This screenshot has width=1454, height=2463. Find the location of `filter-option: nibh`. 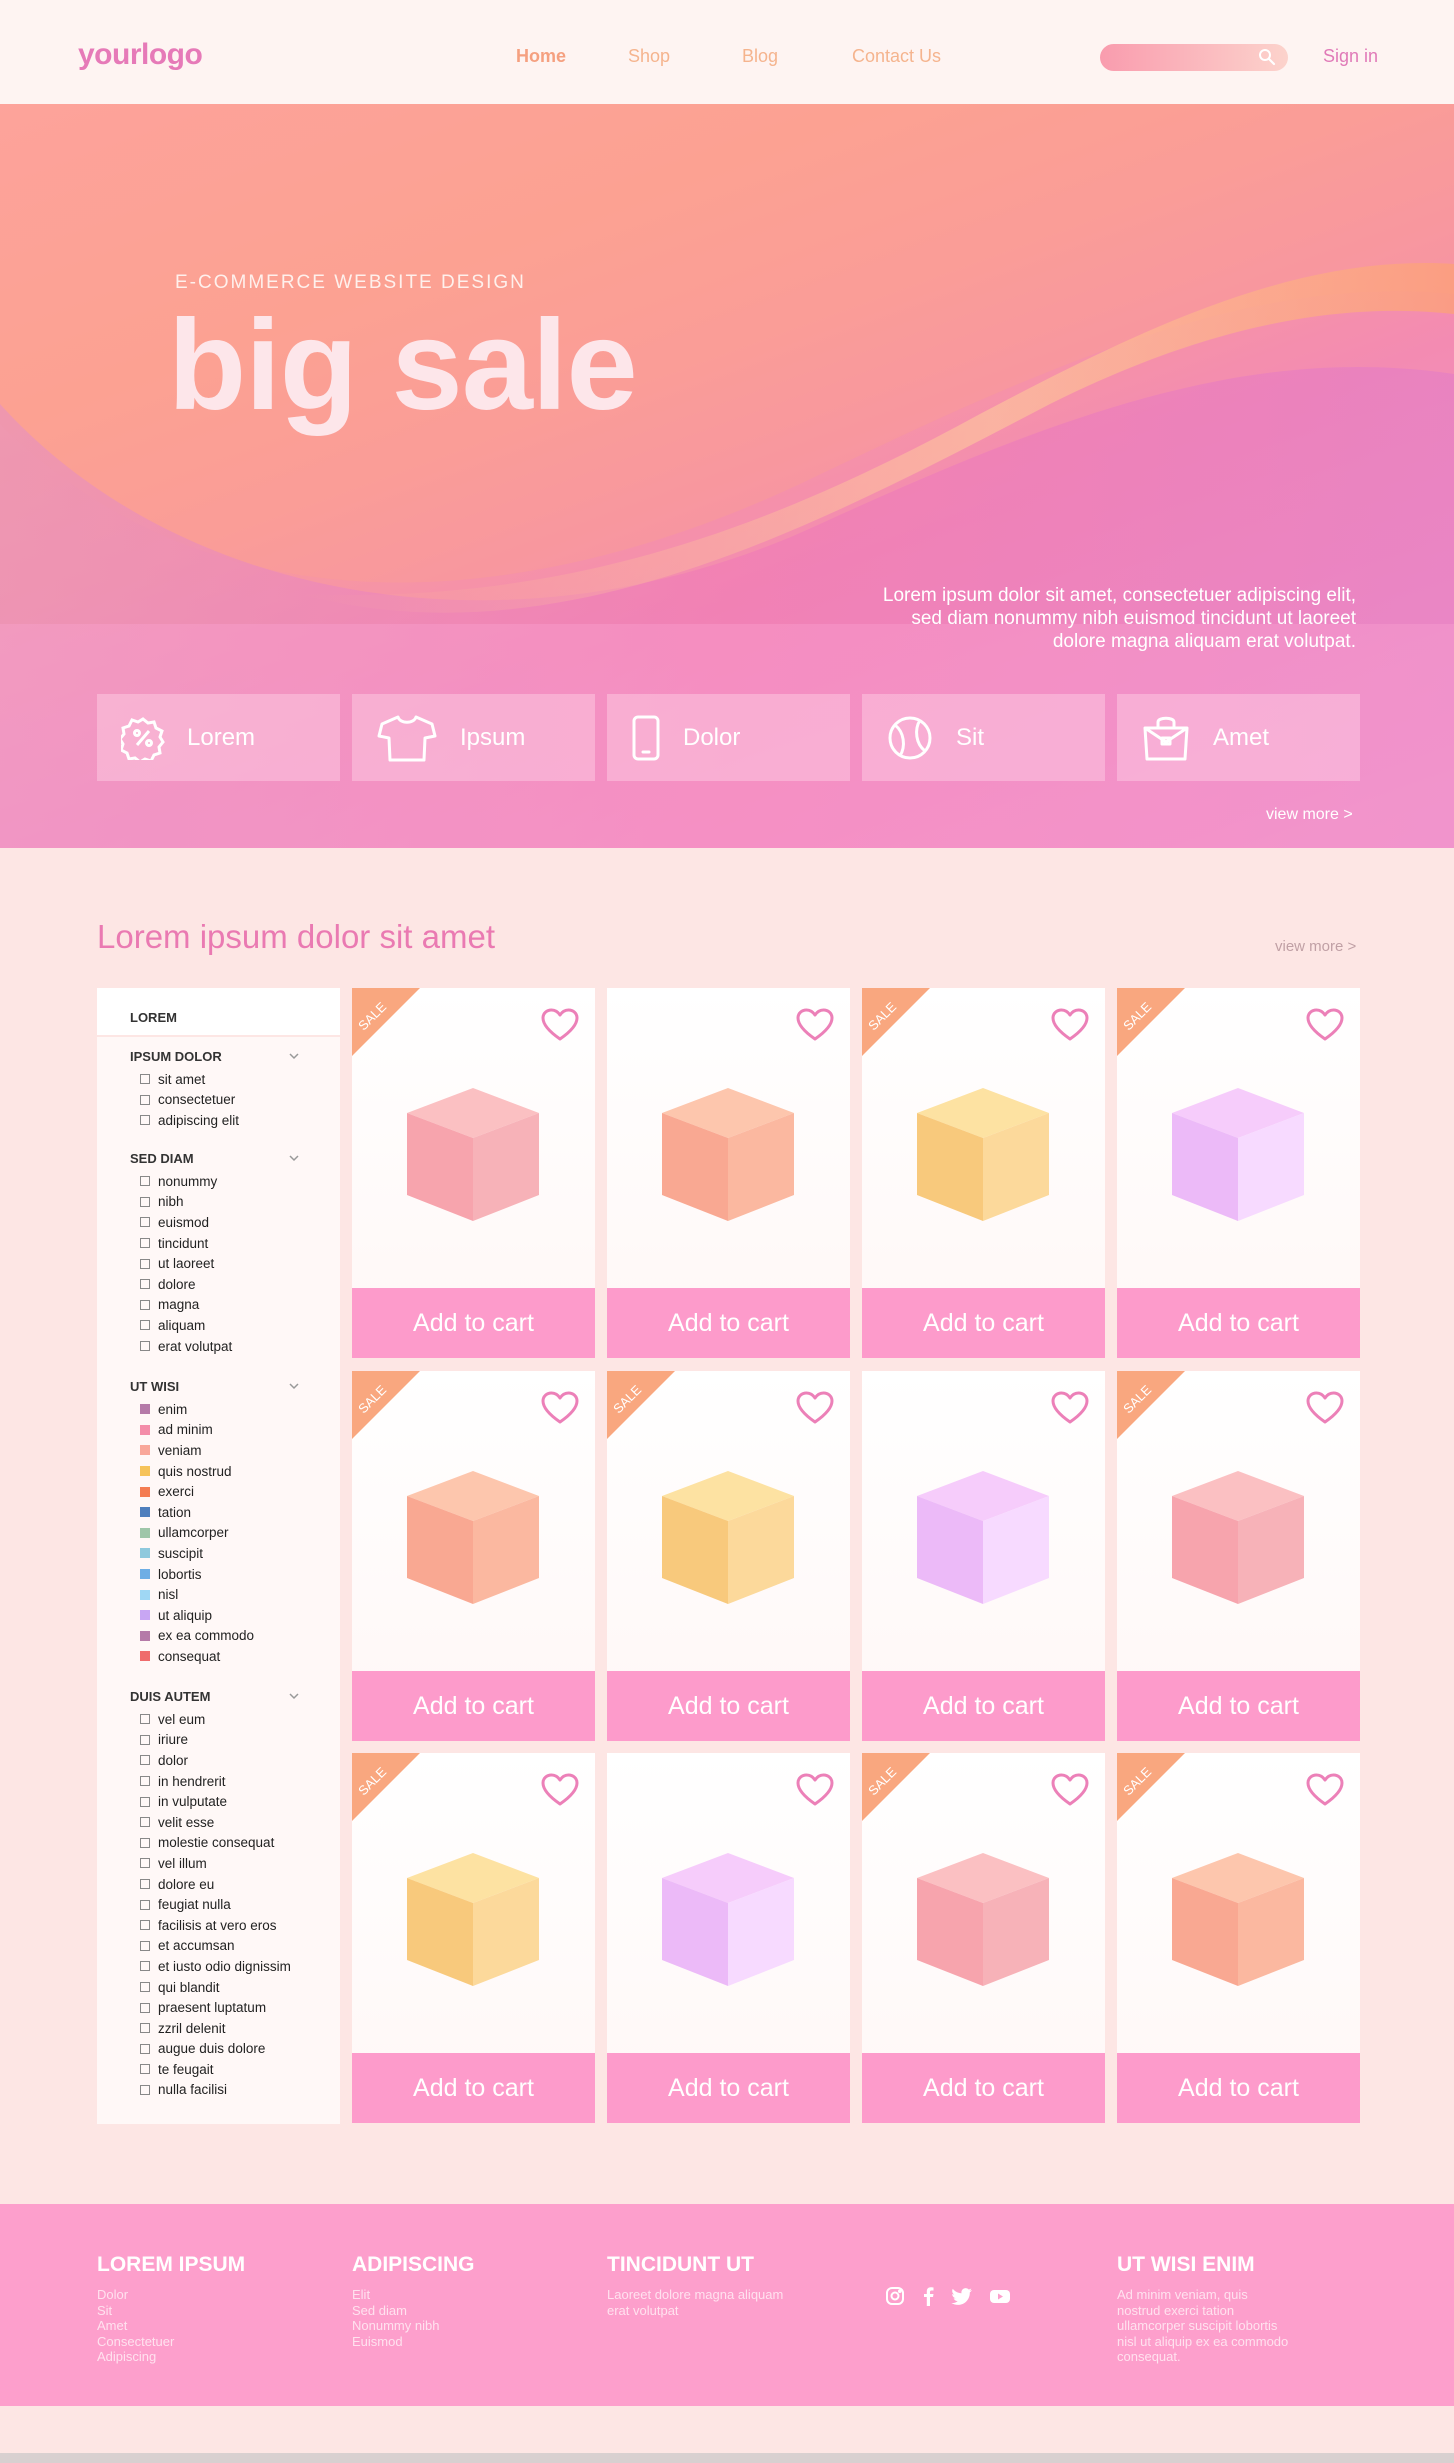

filter-option: nibh is located at coordinates (210, 1202).